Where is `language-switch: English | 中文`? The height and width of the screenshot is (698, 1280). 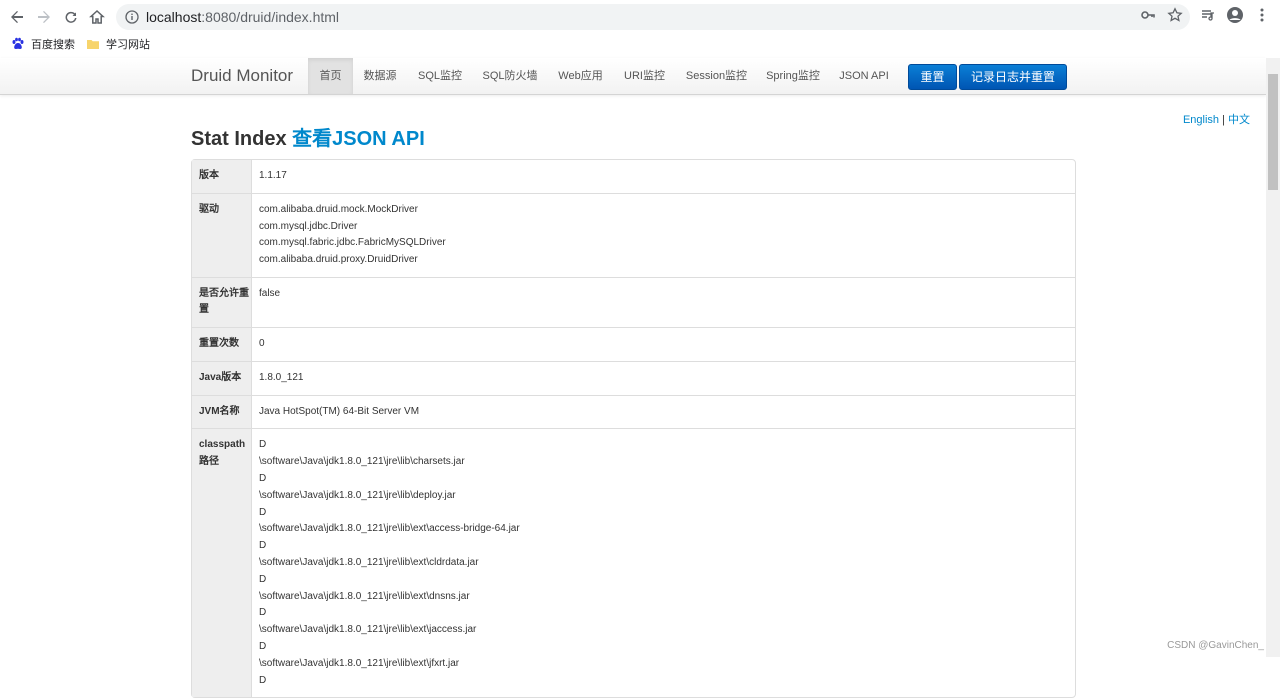
language-switch: English | 中文 is located at coordinates (1216, 119).